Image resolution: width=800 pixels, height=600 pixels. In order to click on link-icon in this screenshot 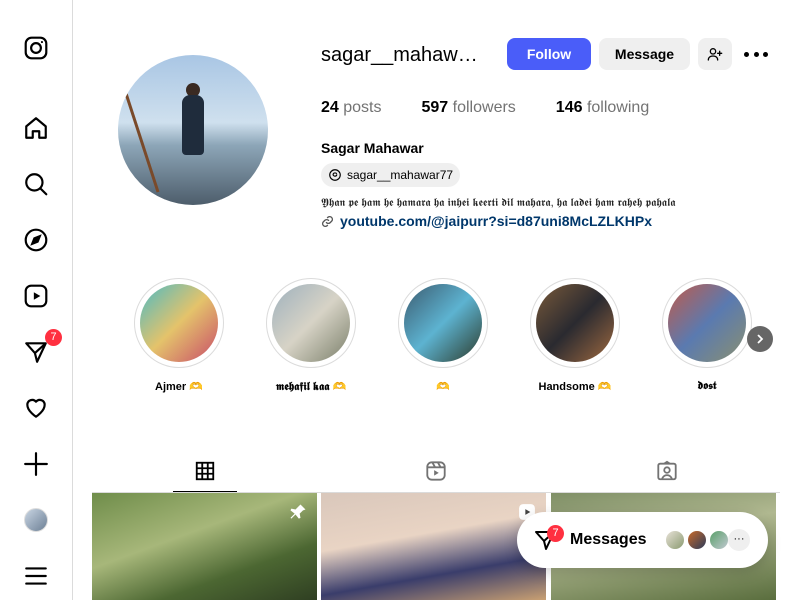, I will do `click(327, 221)`.